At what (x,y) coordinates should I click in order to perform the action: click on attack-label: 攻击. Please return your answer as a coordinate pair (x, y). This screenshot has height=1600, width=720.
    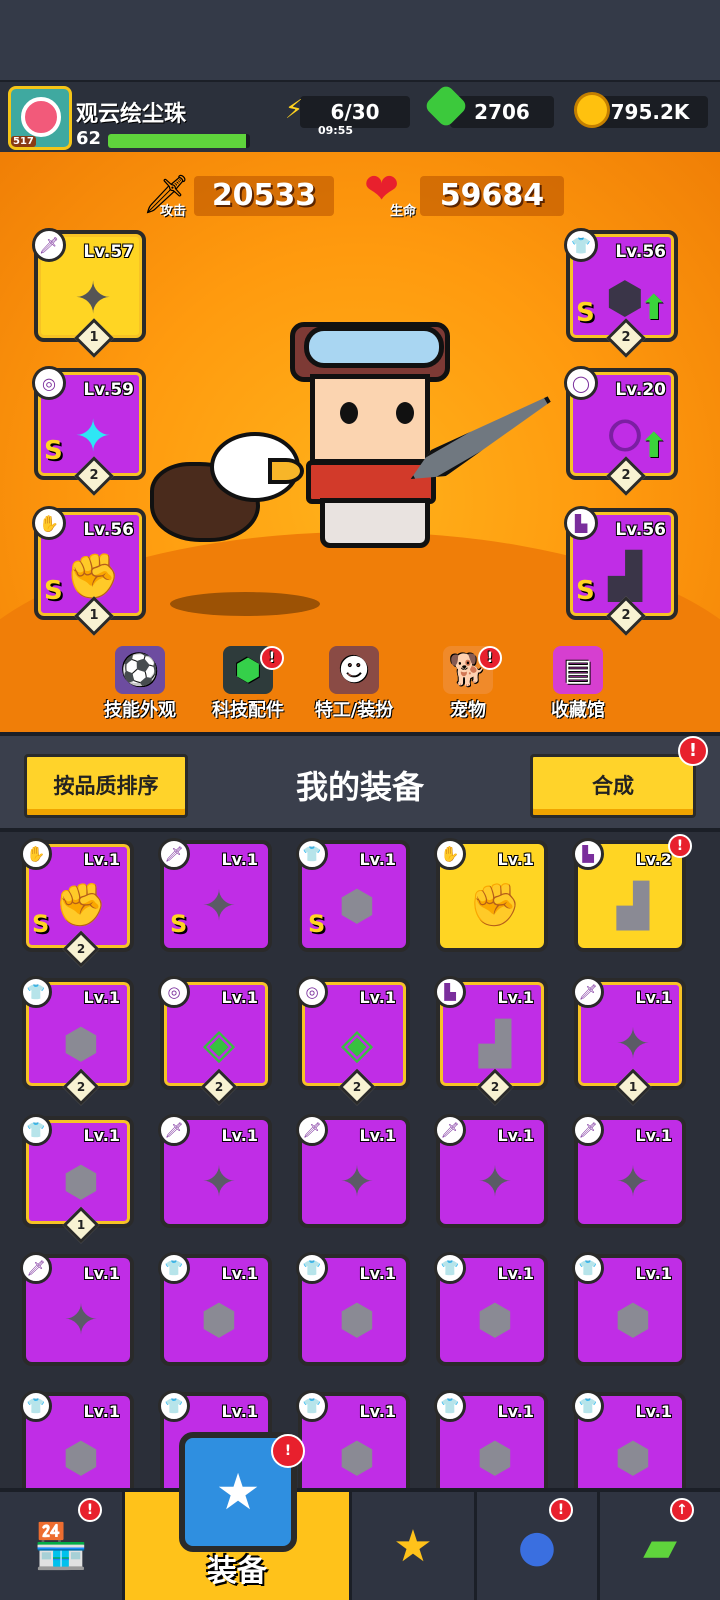
    Looking at the image, I should click on (173, 211).